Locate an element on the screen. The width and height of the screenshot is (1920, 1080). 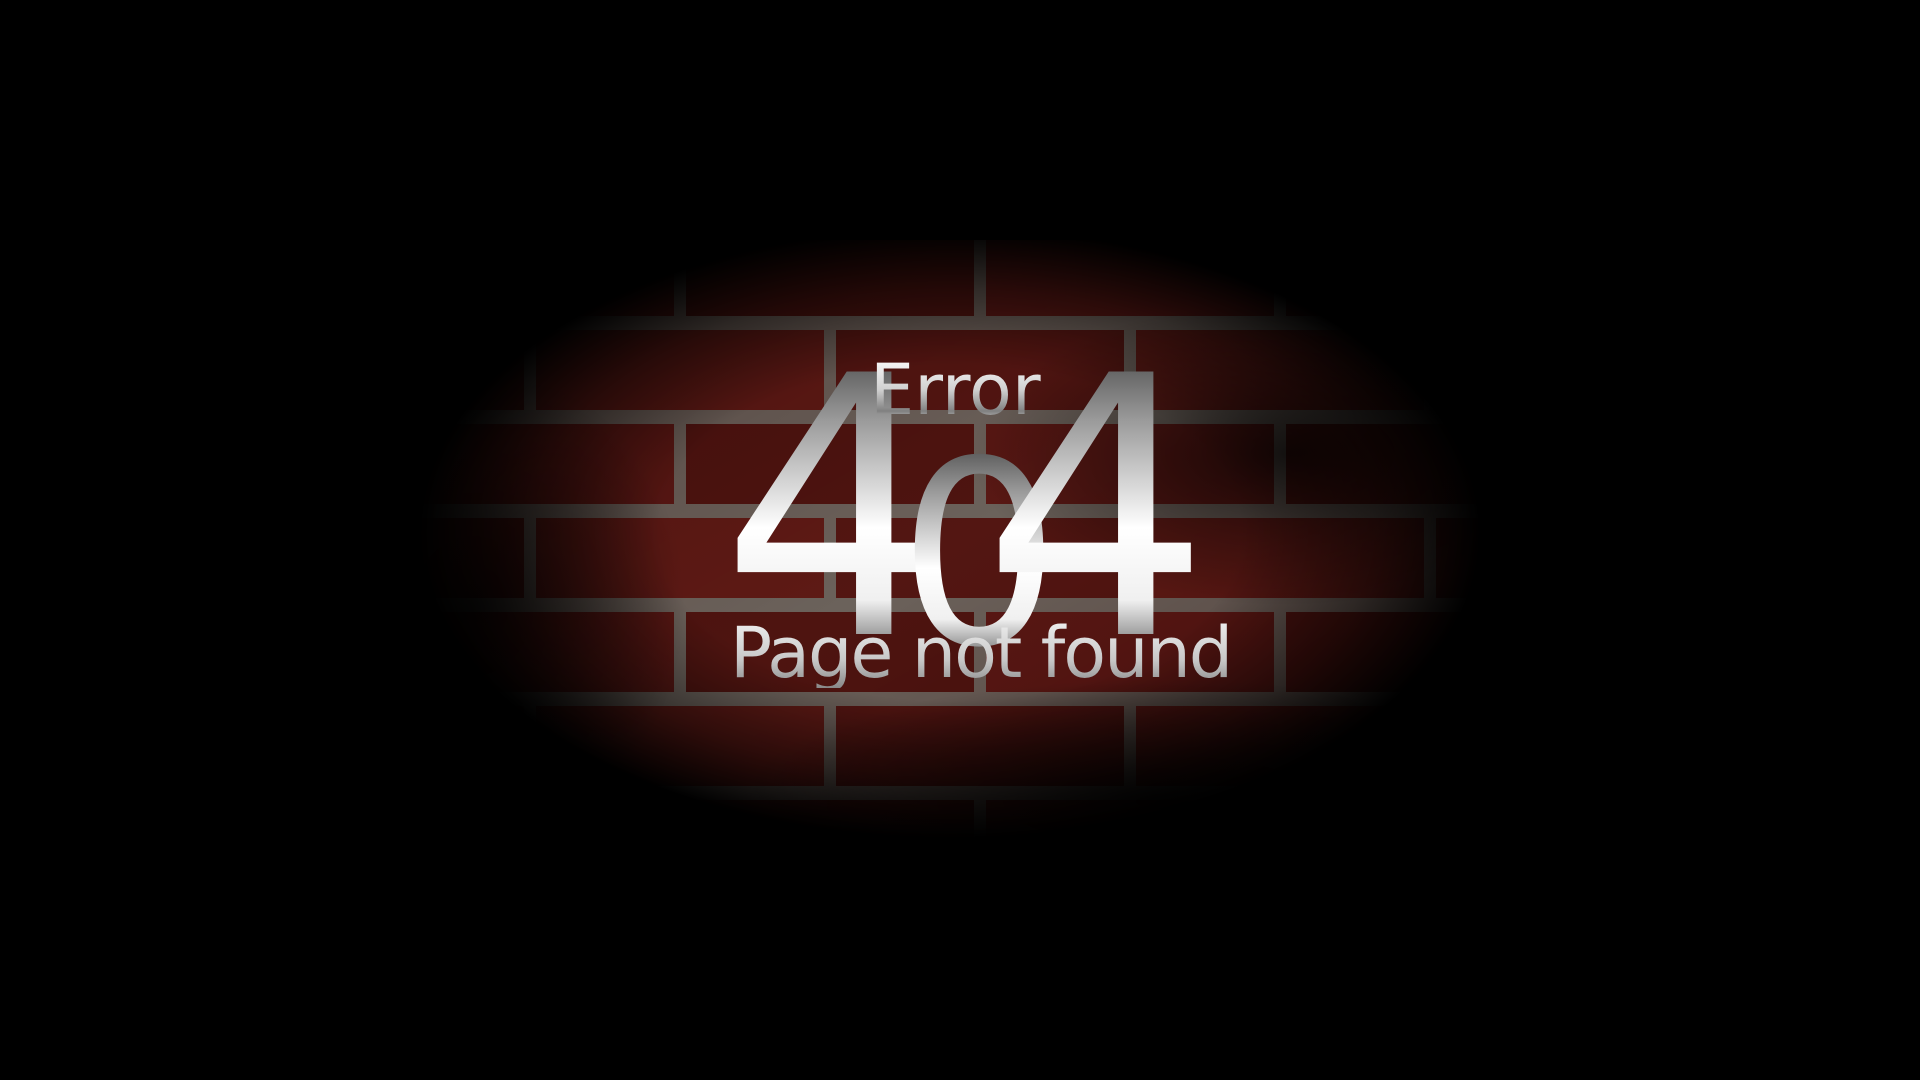
error-heading: Error is located at coordinates (955, 390).